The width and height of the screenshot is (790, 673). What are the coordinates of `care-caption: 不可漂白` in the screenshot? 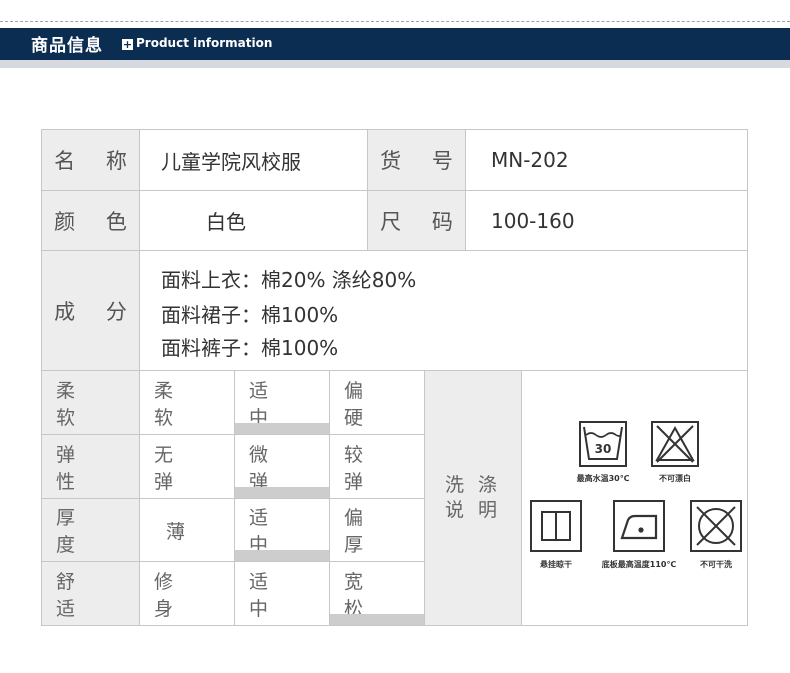 It's located at (675, 478).